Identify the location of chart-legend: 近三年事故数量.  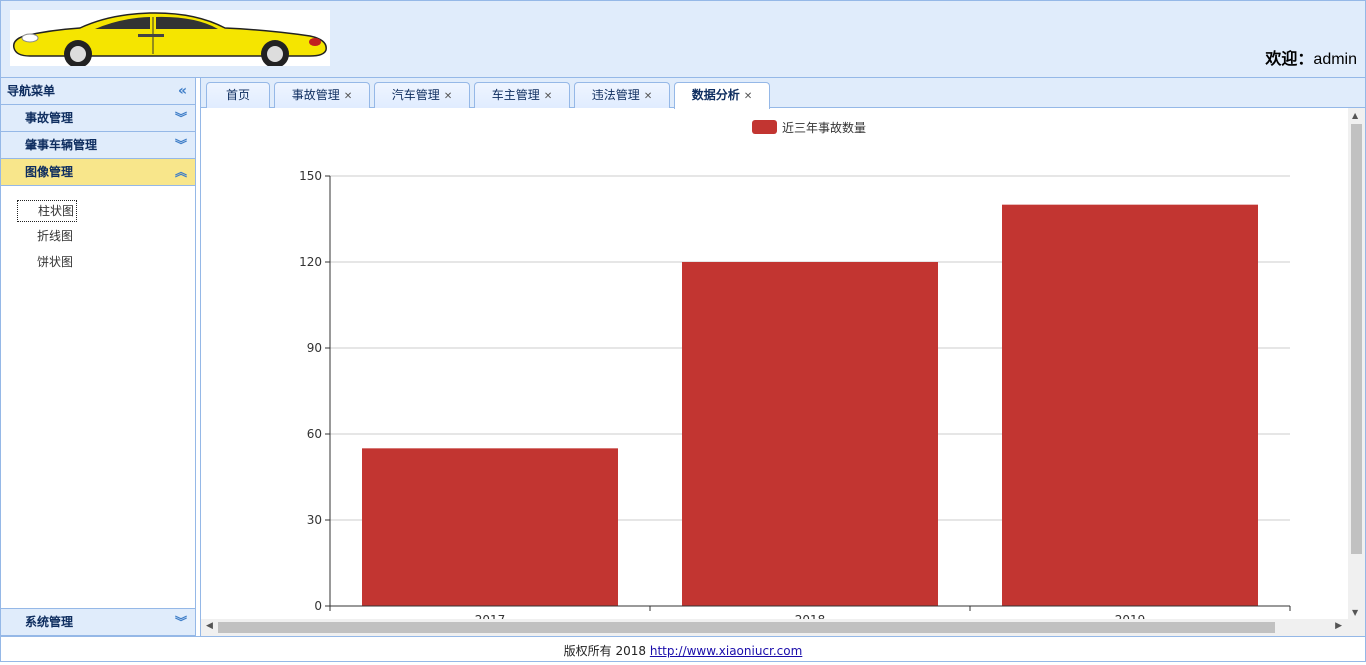
(809, 127).